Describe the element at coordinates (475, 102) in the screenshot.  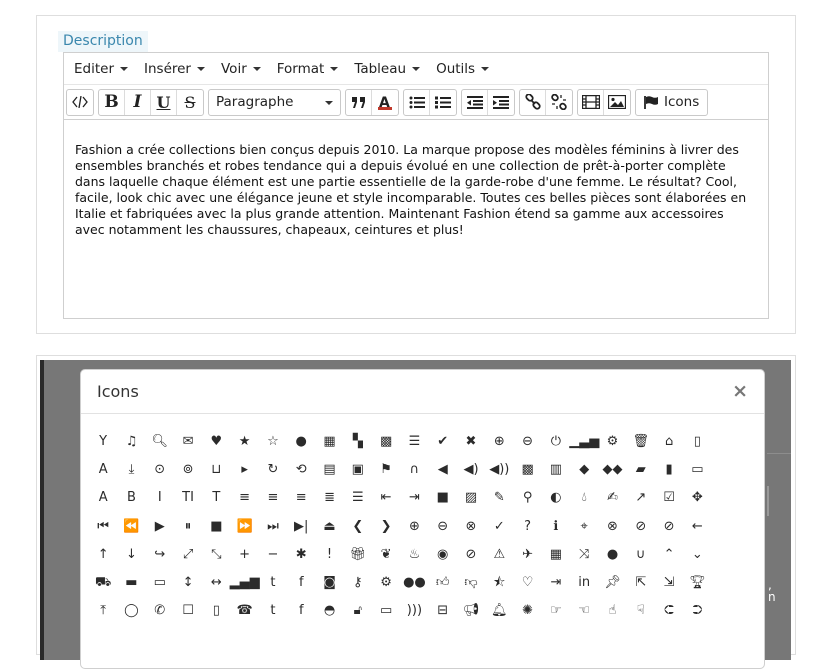
I see `outdent-button` at that location.